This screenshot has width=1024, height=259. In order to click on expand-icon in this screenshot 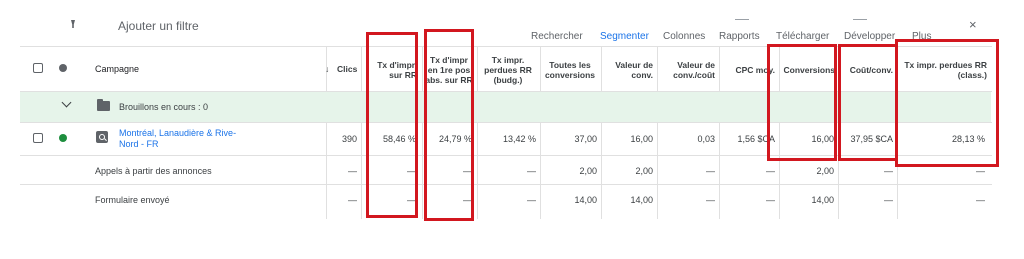, I will do `click(860, 19)`.